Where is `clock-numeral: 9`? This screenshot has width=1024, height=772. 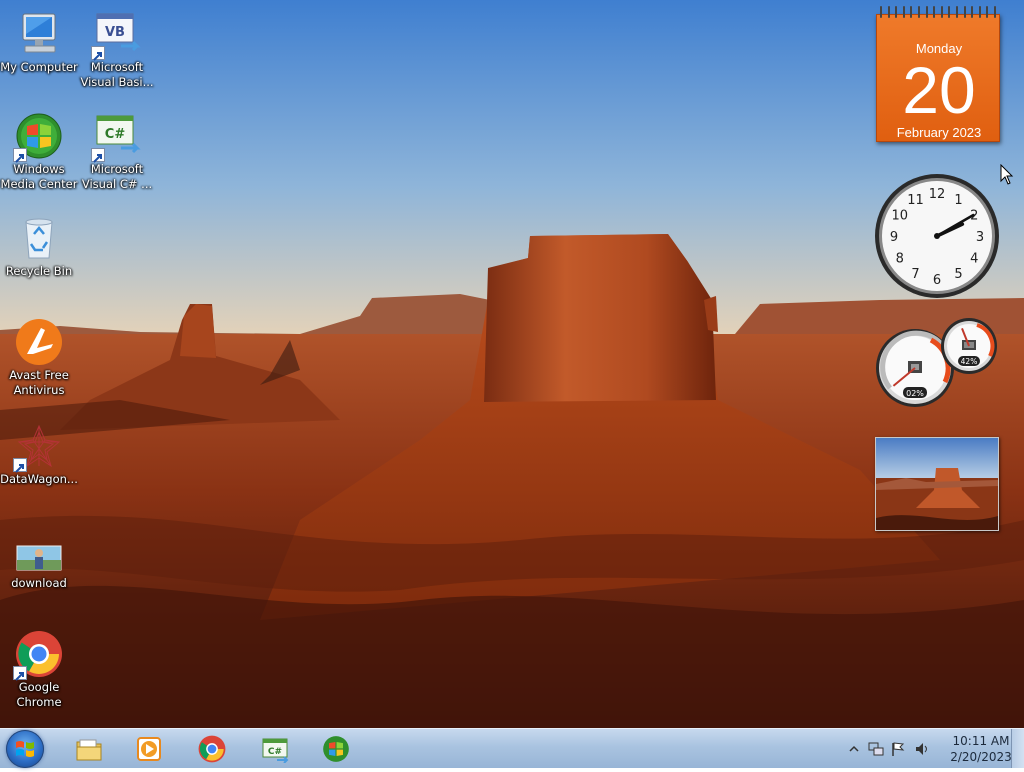 clock-numeral: 9 is located at coordinates (894, 237).